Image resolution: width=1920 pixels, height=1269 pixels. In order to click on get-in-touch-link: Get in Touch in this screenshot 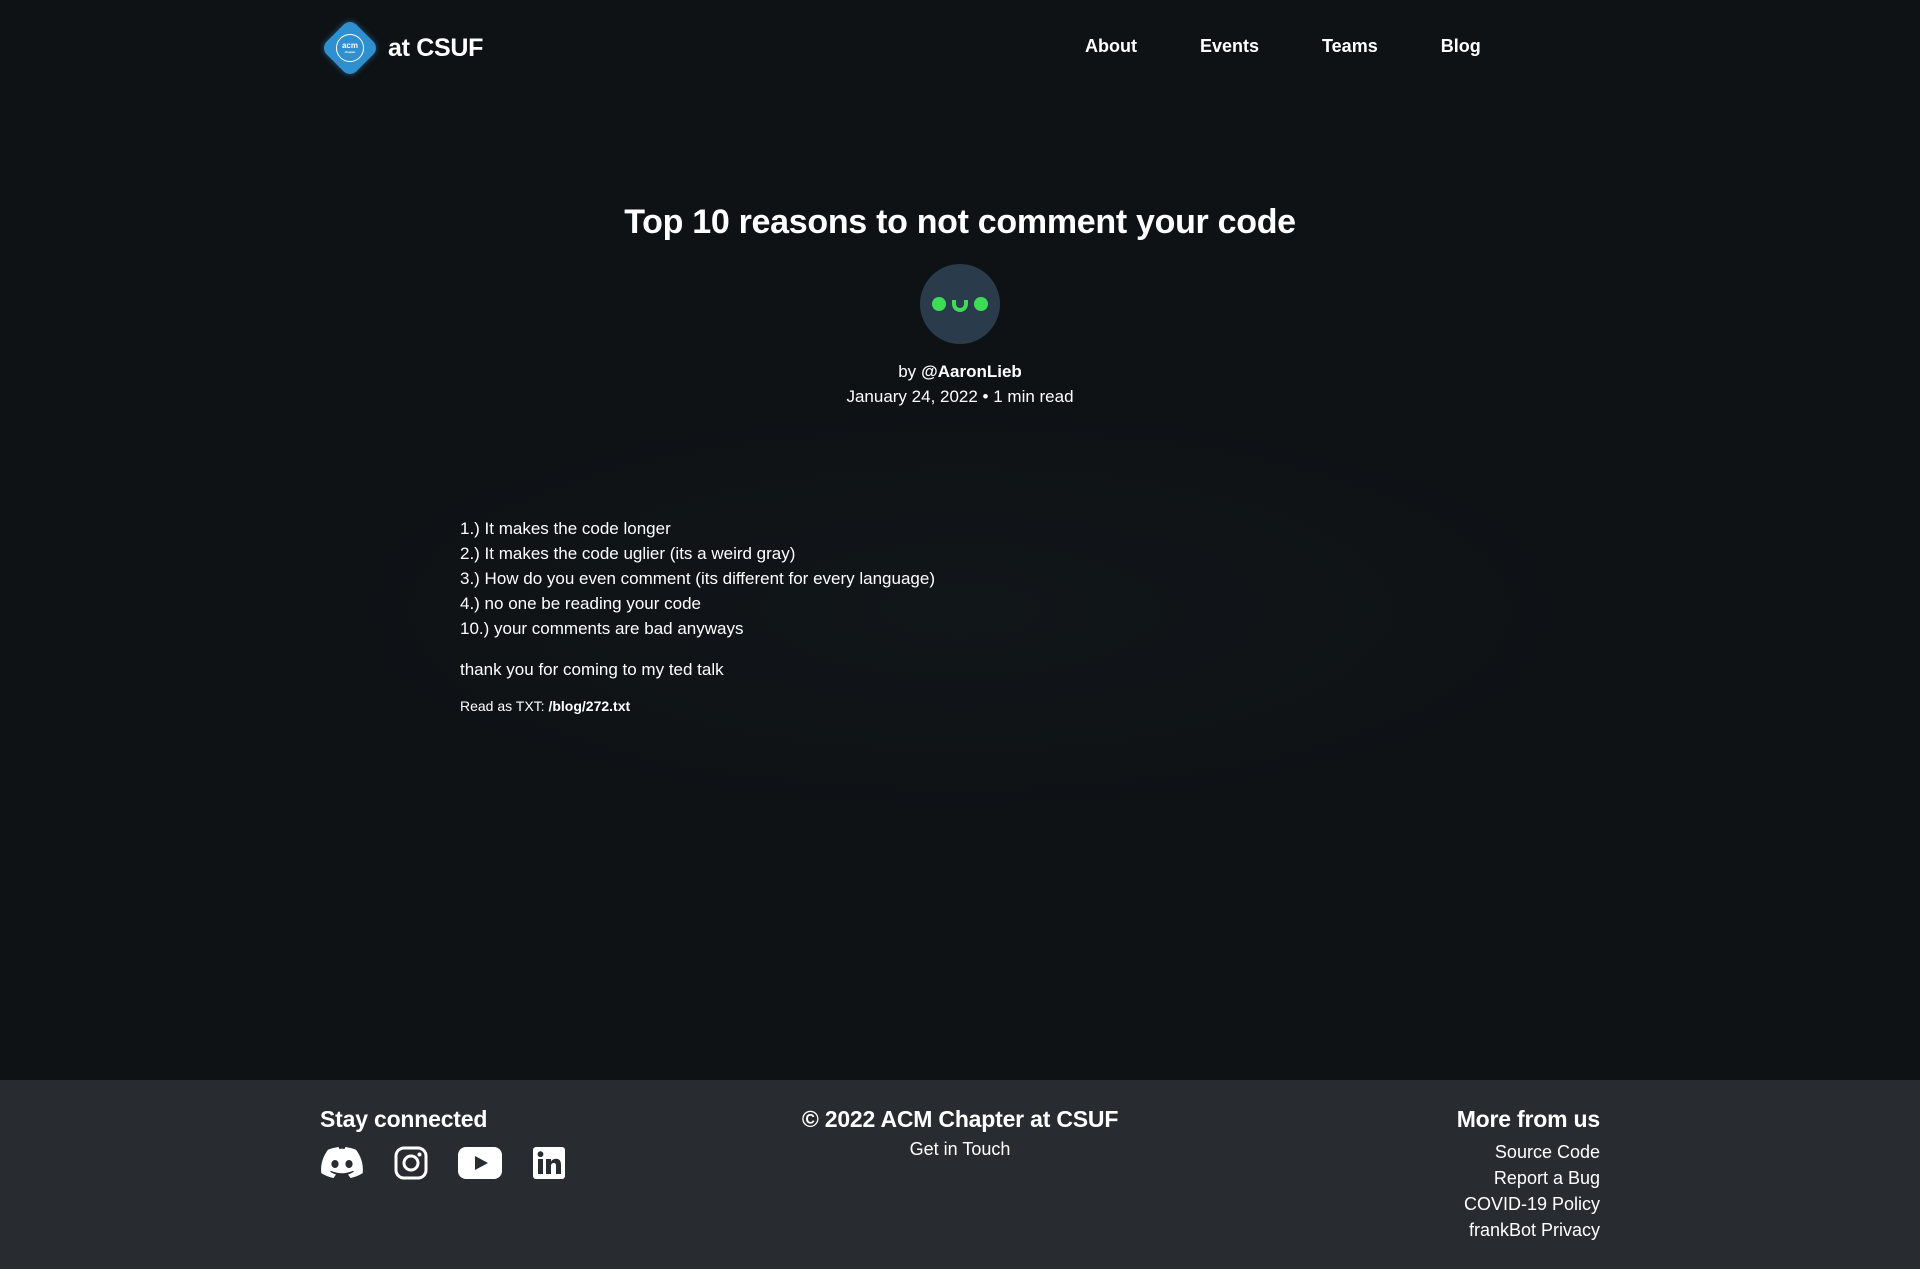, I will do `click(960, 1149)`.